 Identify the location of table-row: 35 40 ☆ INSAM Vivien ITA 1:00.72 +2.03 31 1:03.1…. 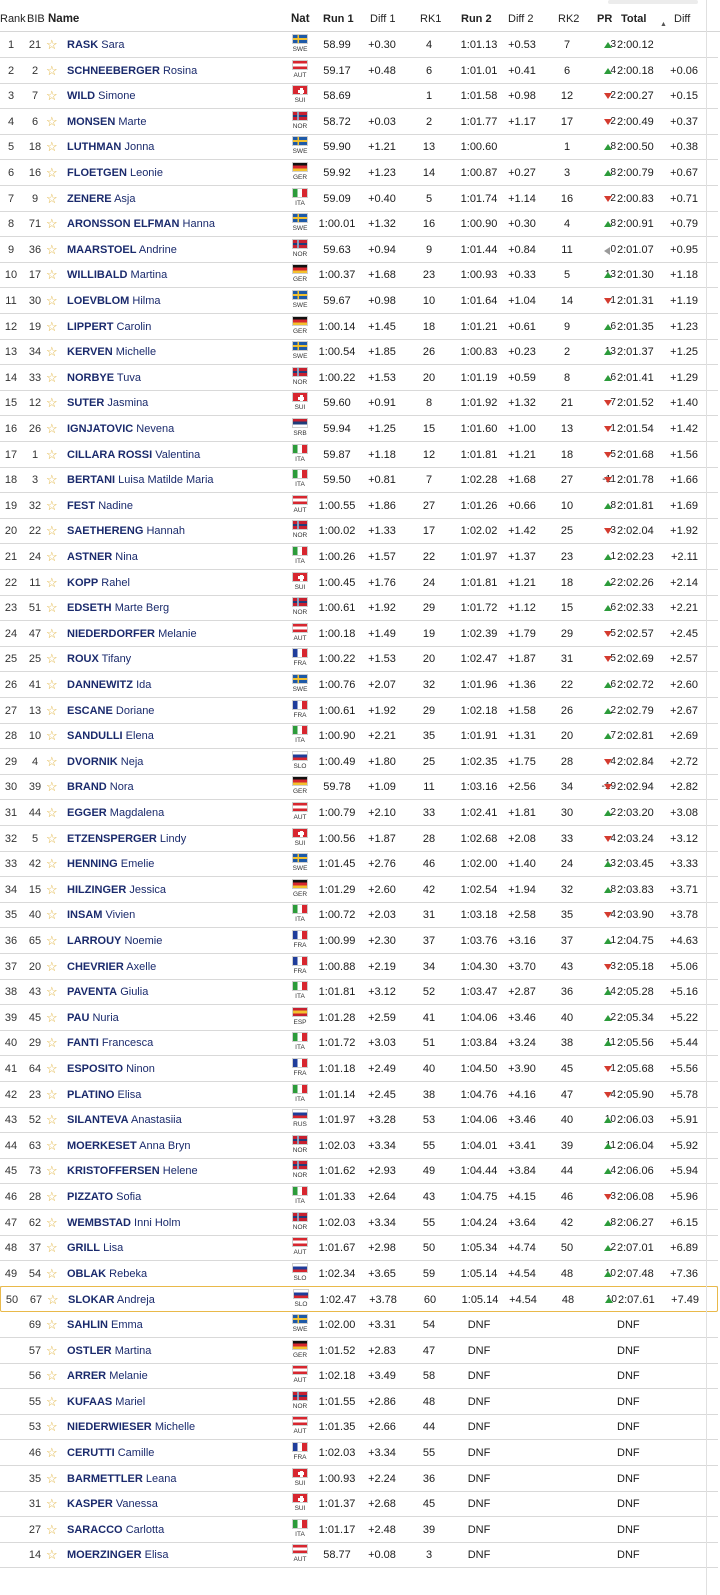
(359, 915).